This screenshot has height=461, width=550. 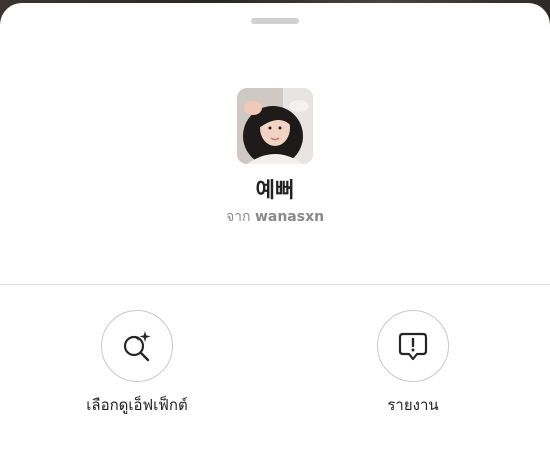 I want to click on browse-effects-icon-circle, so click(x=137, y=346).